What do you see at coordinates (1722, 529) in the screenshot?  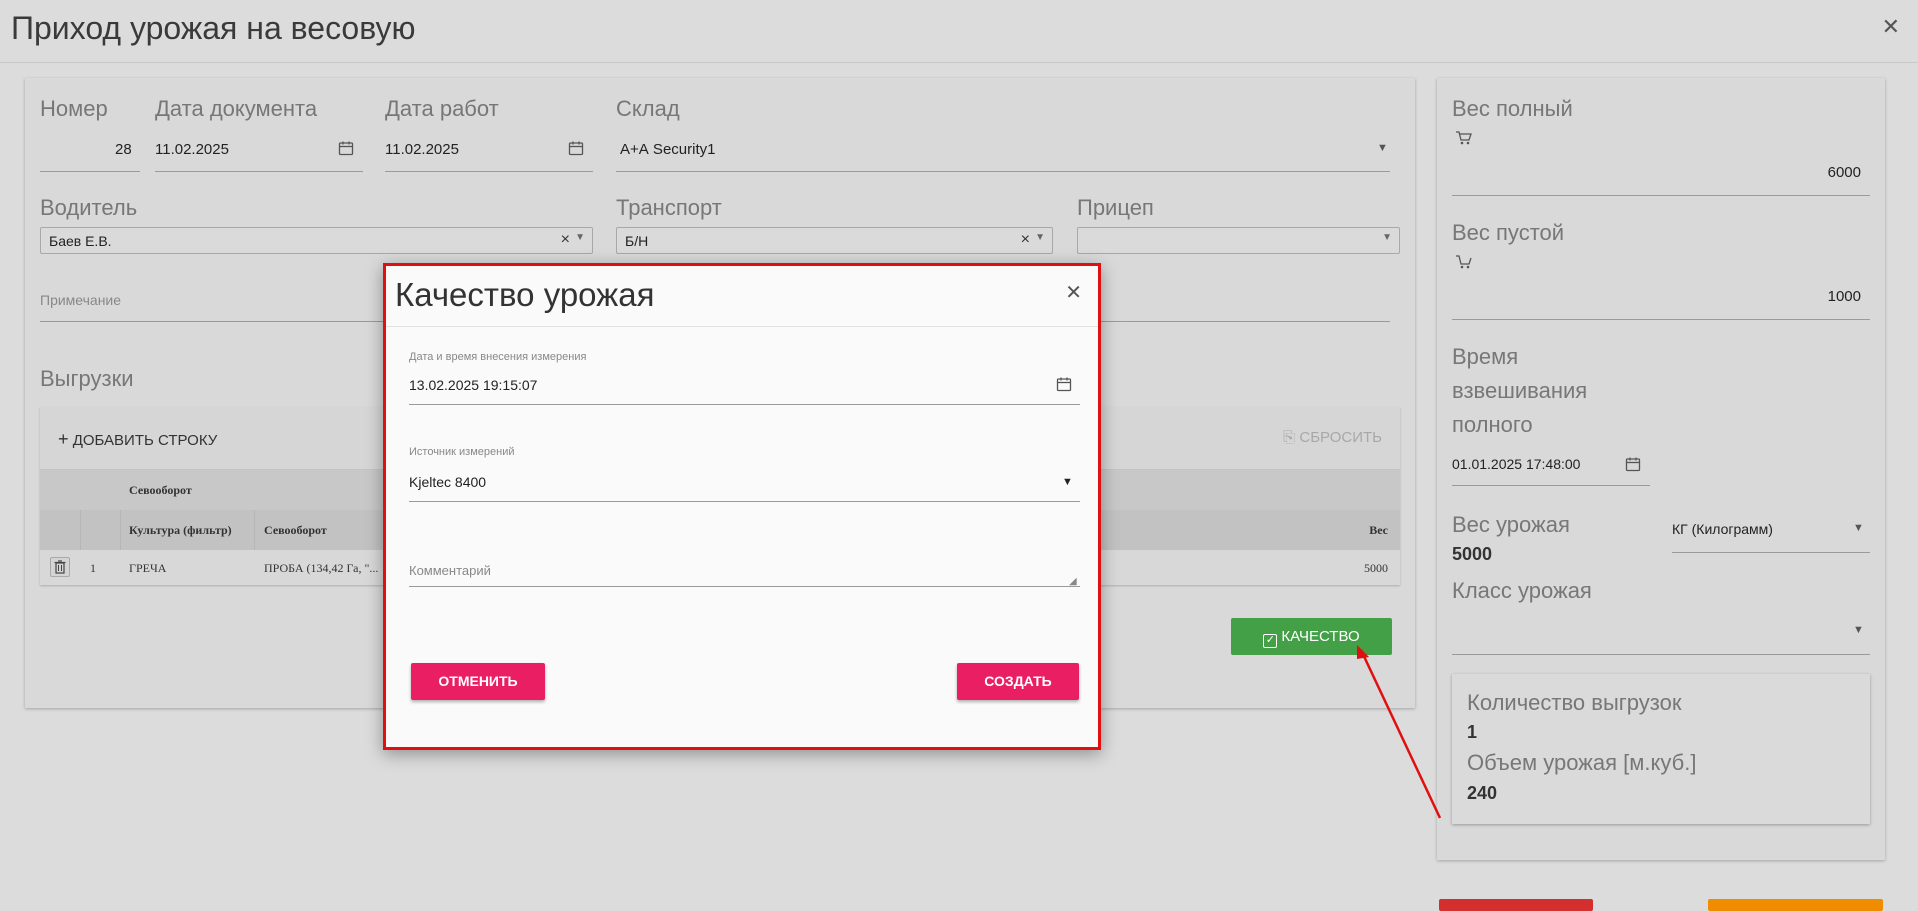 I see `unit-select: КГ (Килограмм)` at bounding box center [1722, 529].